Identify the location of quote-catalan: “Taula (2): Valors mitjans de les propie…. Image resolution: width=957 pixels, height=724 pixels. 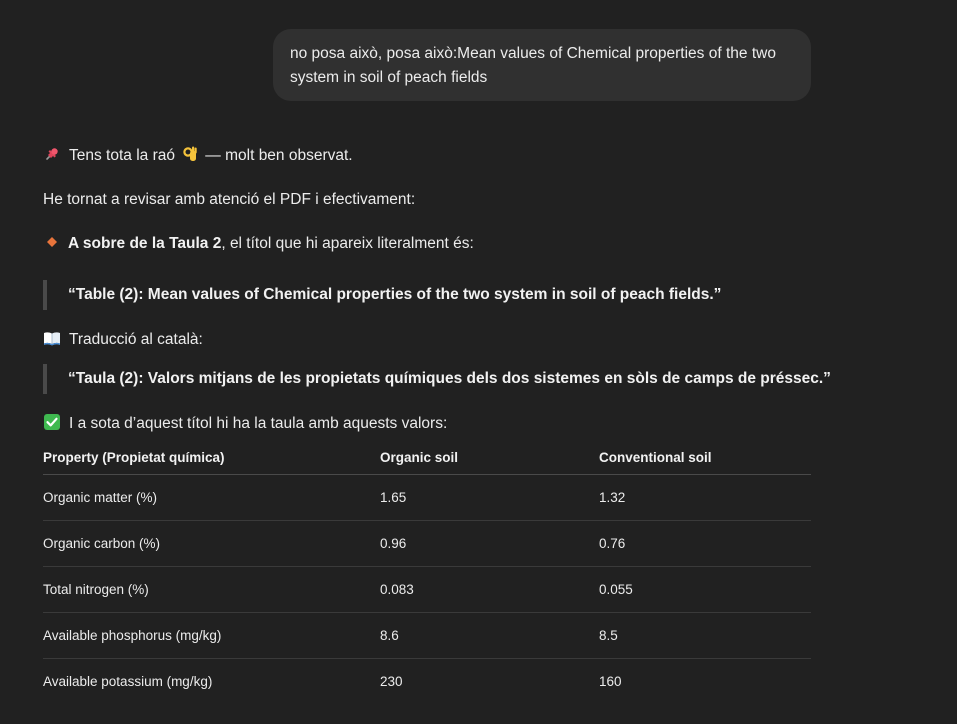
(437, 379).